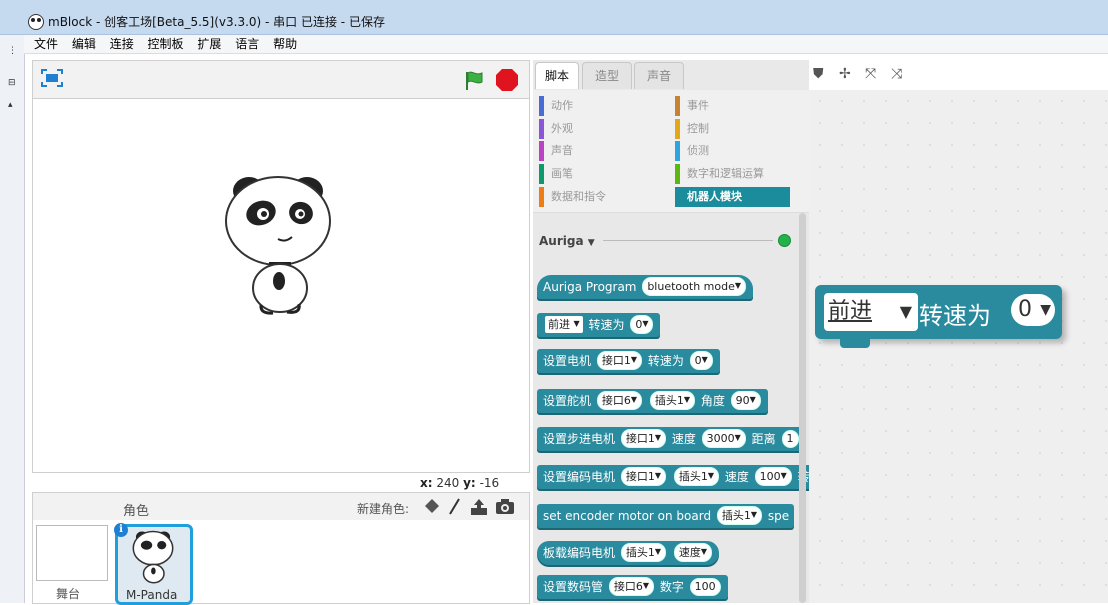 The image size is (1108, 605). What do you see at coordinates (600, 151) in the screenshot?
I see `category-sound: 声音` at bounding box center [600, 151].